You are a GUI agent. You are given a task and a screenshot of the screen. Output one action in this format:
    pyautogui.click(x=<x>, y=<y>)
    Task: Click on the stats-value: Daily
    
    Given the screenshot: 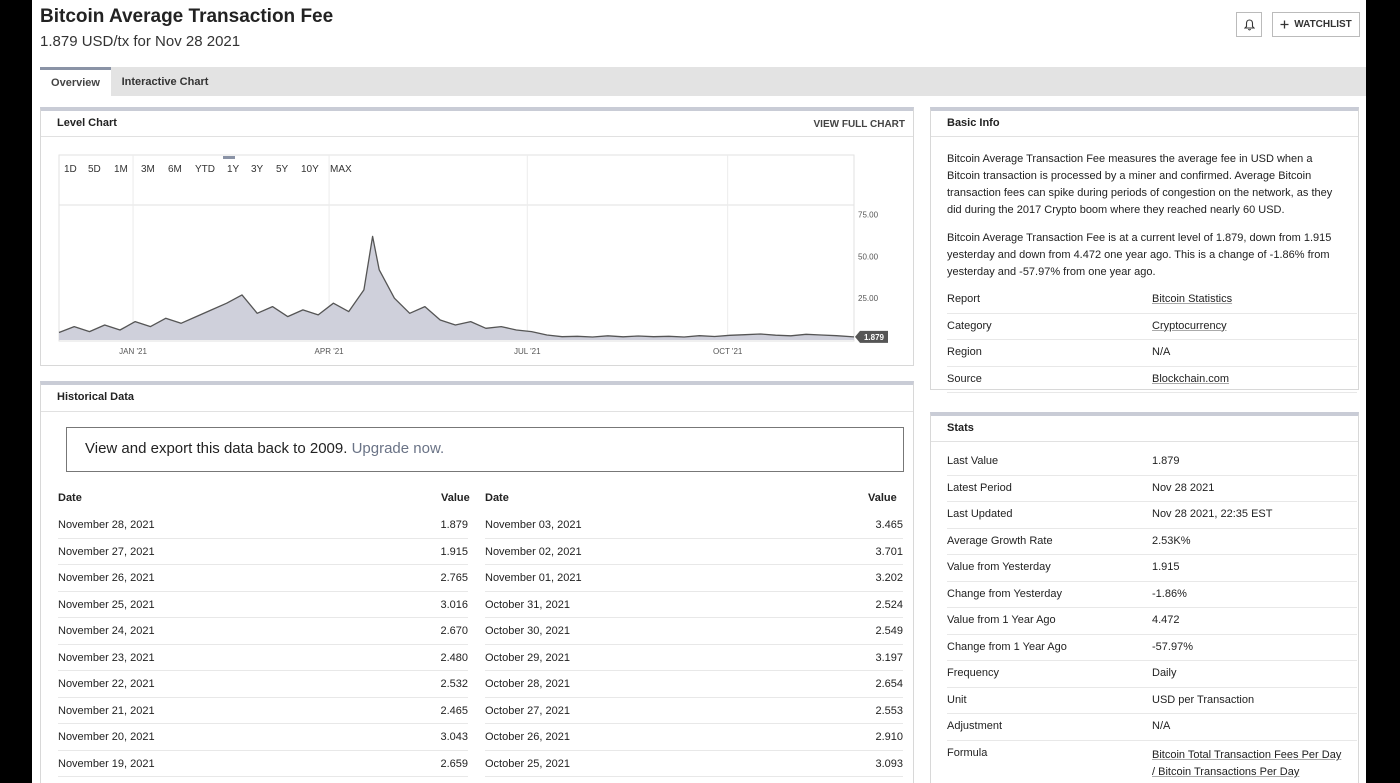 What is the action you would take?
    pyautogui.click(x=1164, y=673)
    